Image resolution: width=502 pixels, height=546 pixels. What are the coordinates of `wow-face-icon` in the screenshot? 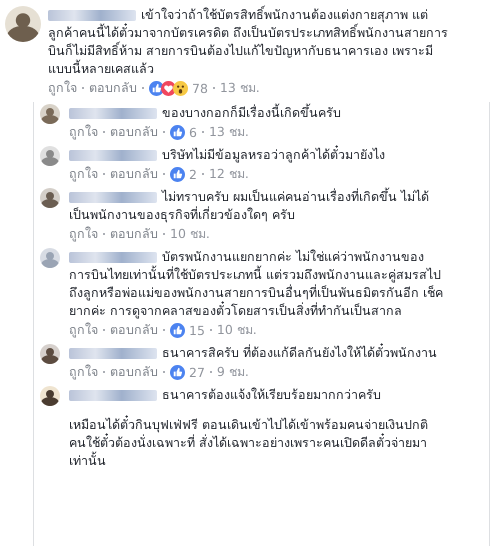 It's located at (180, 88).